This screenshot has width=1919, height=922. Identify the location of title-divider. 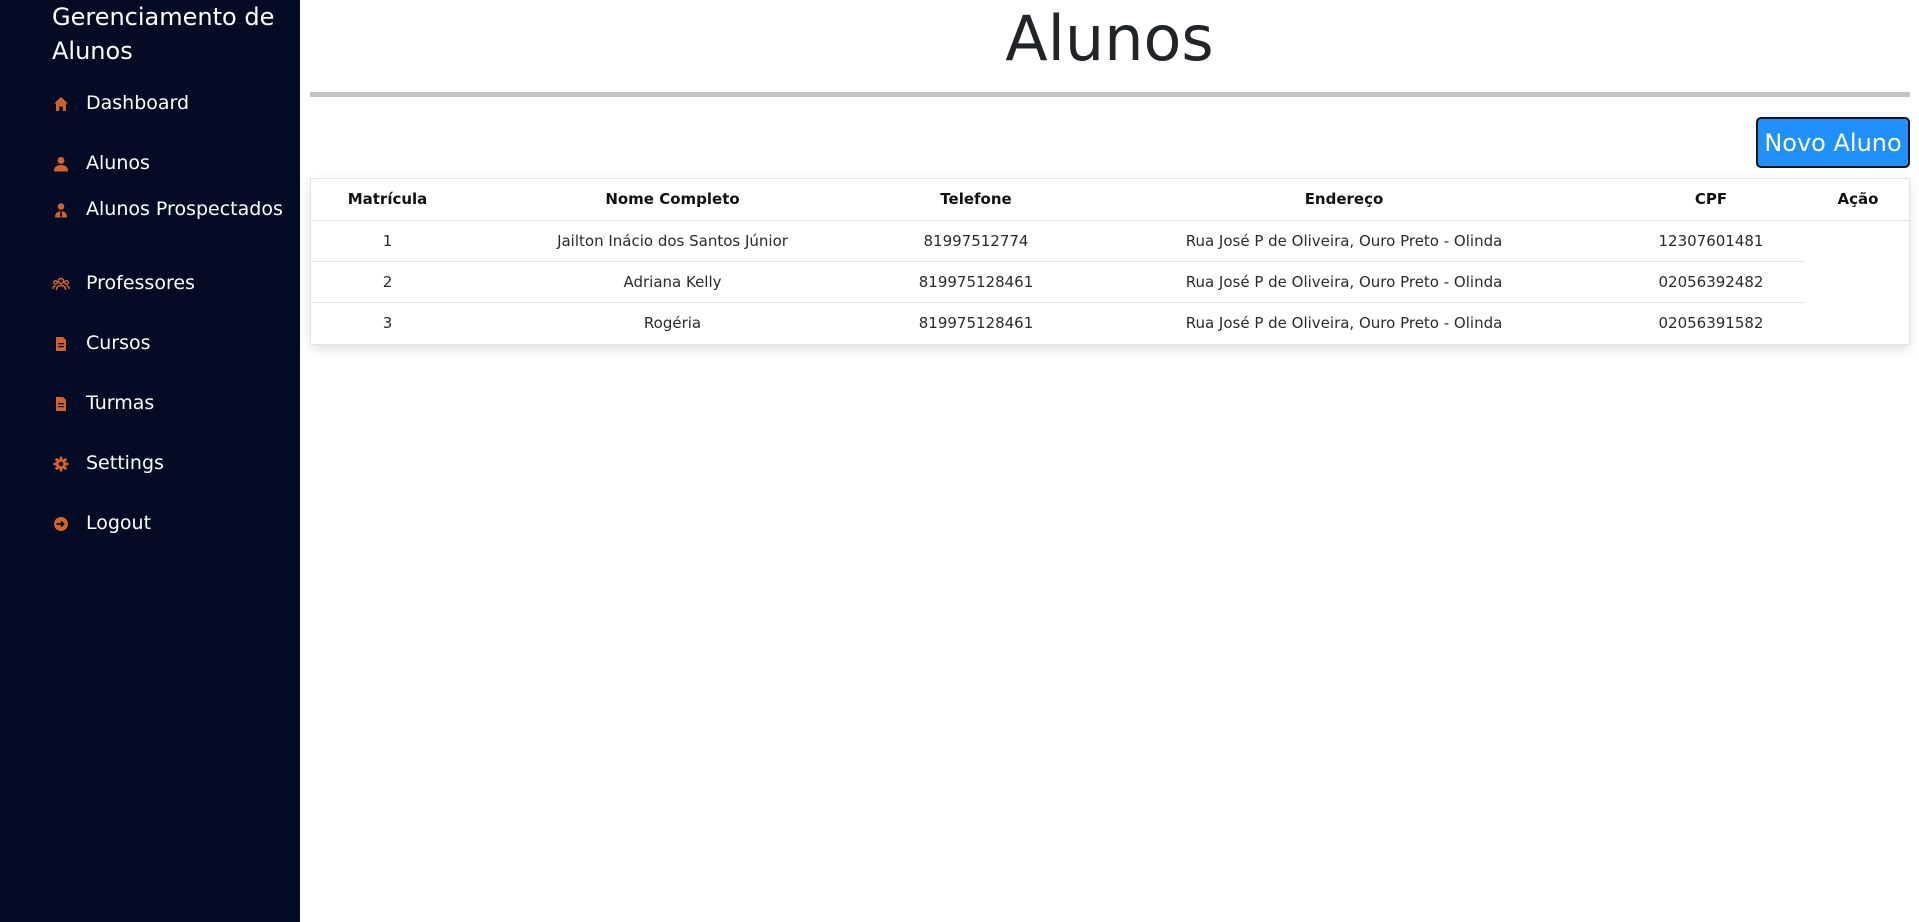
(1110, 94).